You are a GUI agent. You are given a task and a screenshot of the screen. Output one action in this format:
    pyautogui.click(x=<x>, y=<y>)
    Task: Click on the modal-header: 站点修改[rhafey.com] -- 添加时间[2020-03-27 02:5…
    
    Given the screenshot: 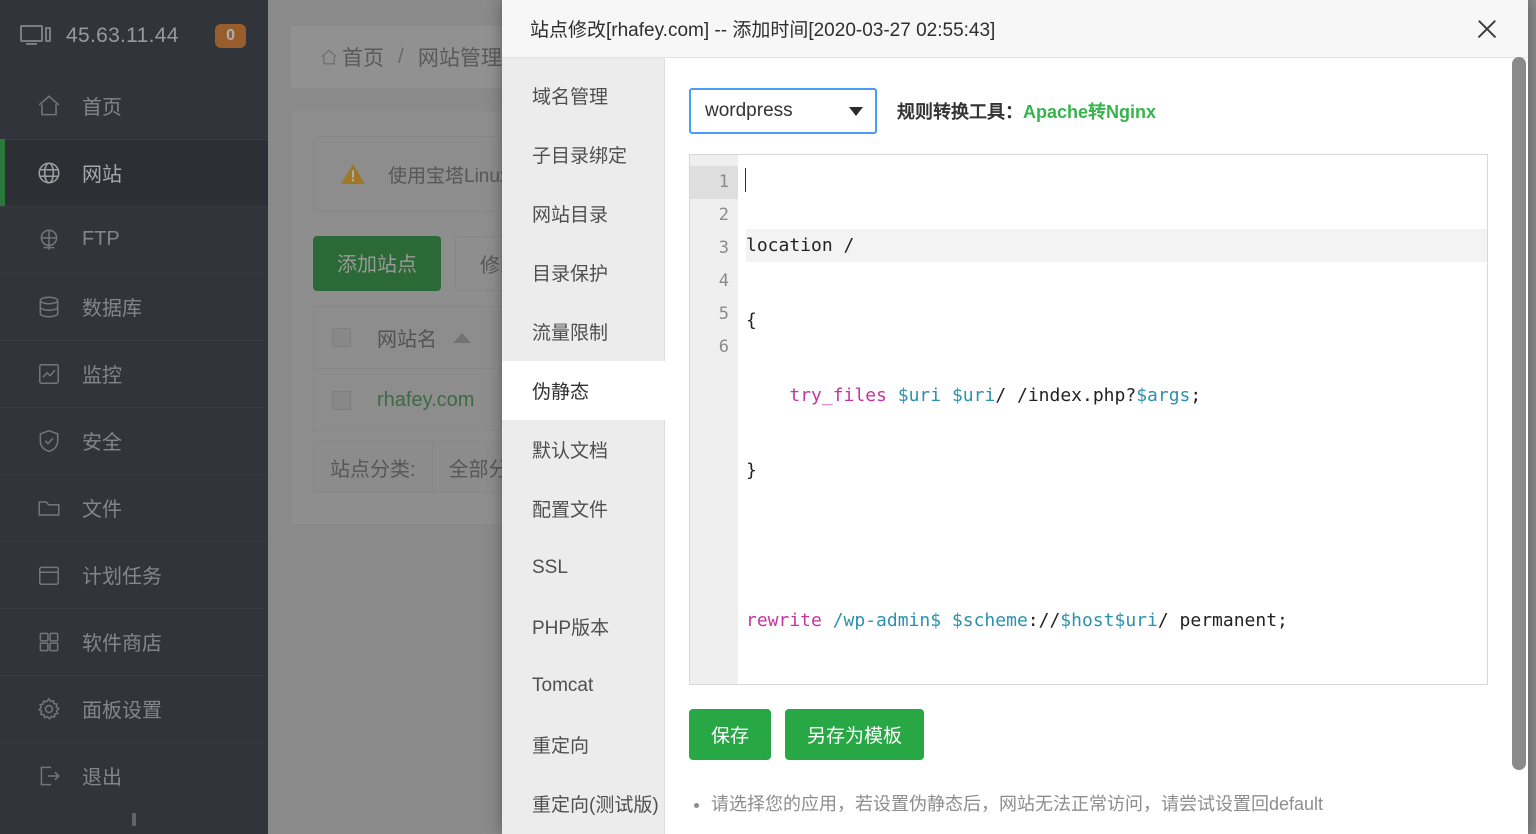 What is the action you would take?
    pyautogui.click(x=1015, y=29)
    